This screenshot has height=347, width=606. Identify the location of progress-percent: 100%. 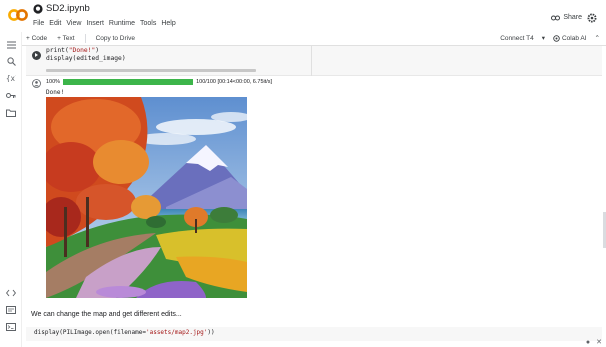
(53, 82).